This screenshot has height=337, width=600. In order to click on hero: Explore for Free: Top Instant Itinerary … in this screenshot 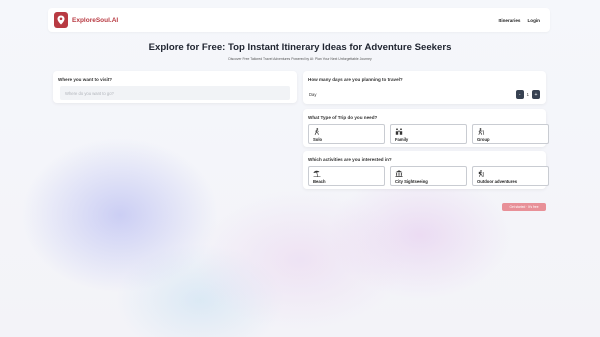, I will do `click(300, 51)`.